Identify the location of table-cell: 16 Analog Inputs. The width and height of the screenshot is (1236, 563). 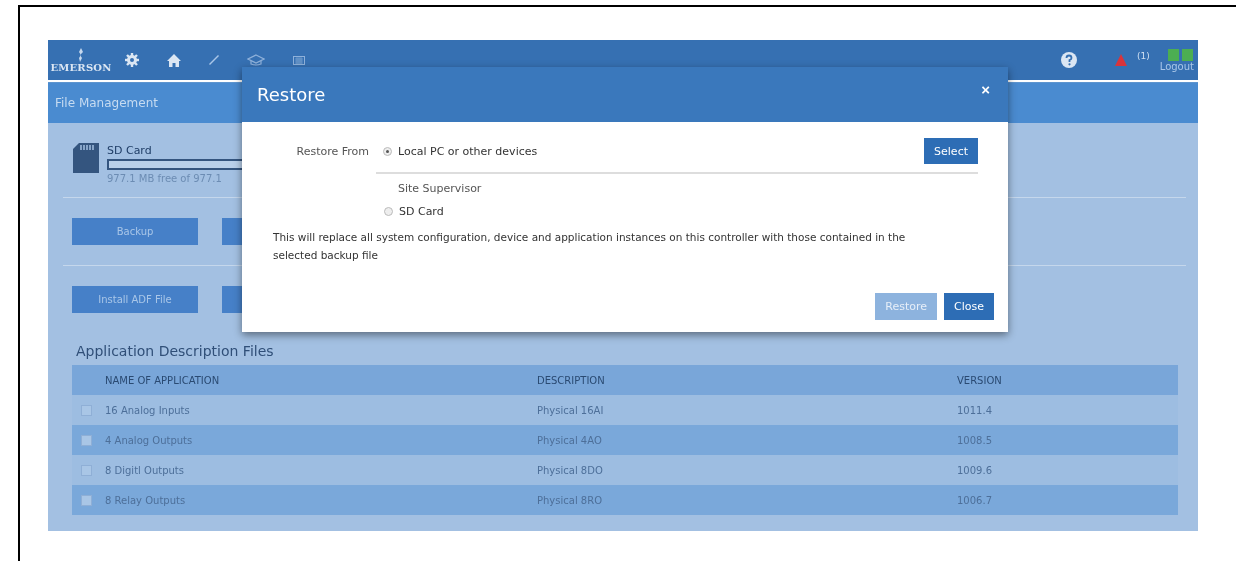
(147, 410).